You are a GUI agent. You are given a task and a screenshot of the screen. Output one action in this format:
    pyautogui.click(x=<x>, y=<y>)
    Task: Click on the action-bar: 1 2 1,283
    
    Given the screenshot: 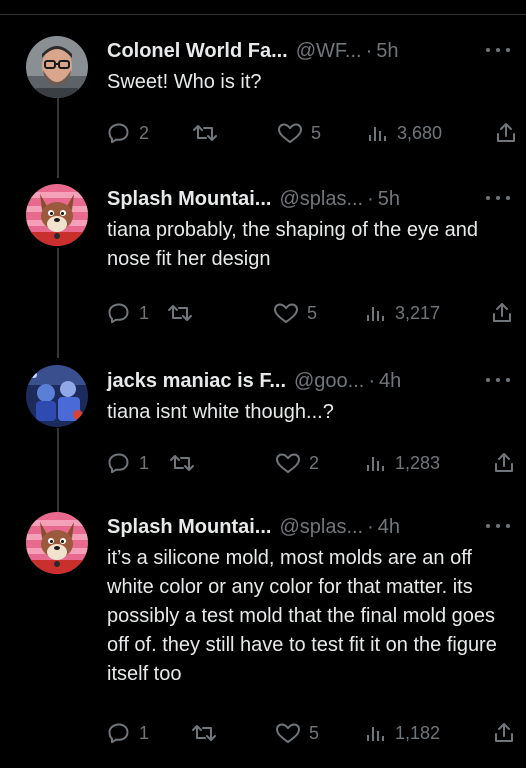 What is the action you would take?
    pyautogui.click(x=312, y=463)
    